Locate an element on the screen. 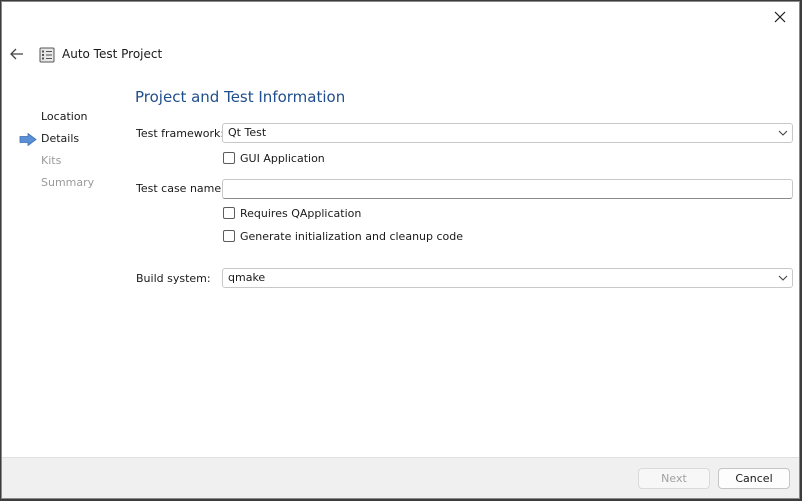 This screenshot has width=802, height=501. test-case-name-input is located at coordinates (507, 189).